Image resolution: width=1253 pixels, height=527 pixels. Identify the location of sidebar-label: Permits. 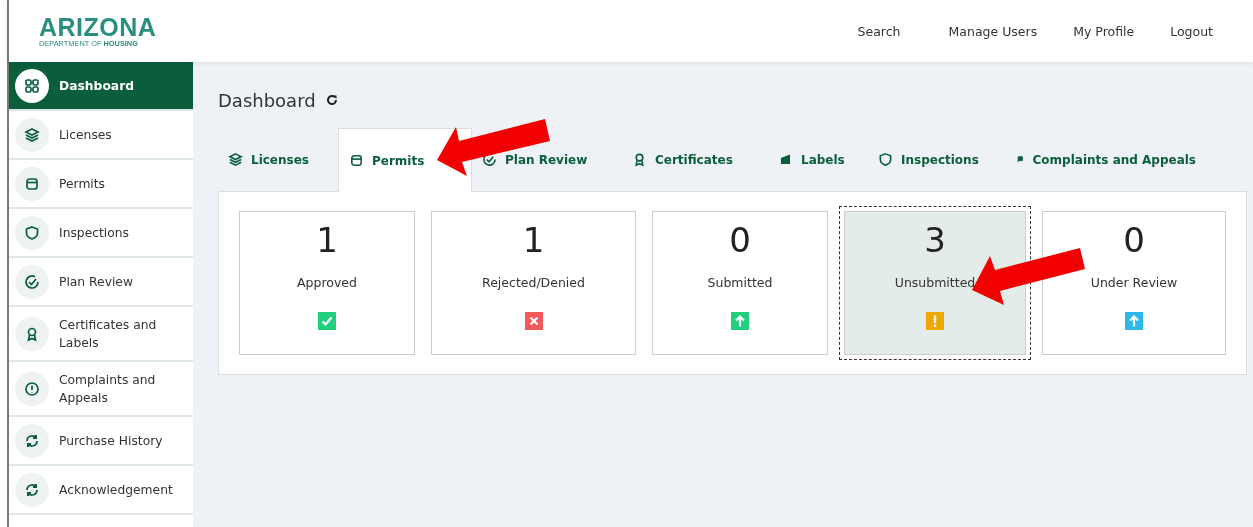
(82, 184).